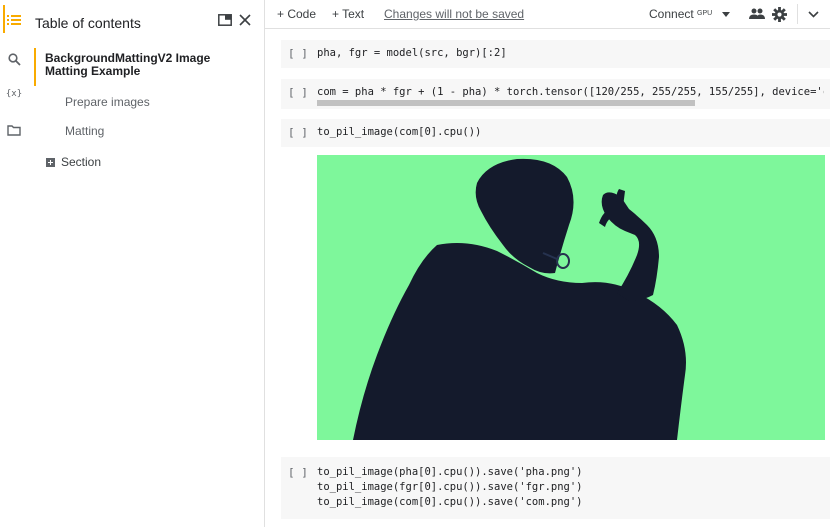 This screenshot has width=830, height=527. I want to click on toc-icon, so click(14, 20).